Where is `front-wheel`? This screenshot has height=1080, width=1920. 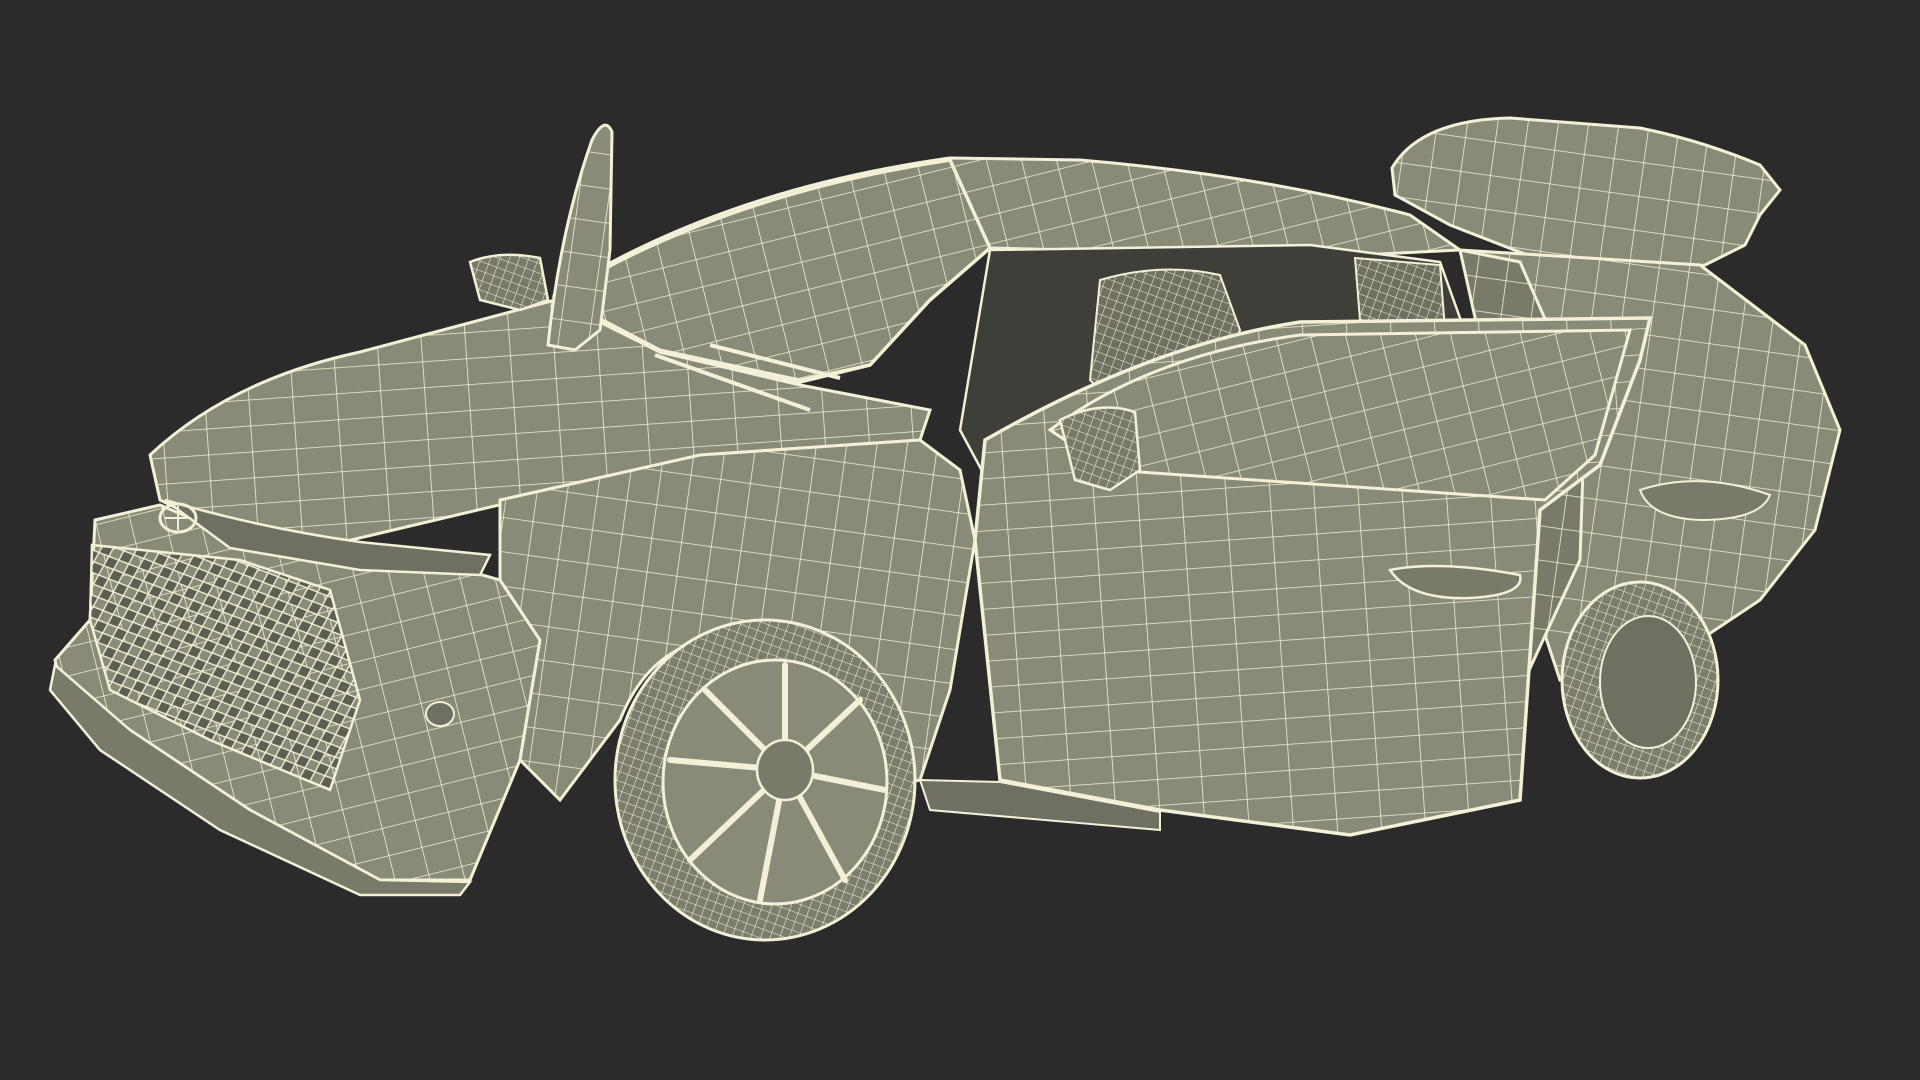
front-wheel is located at coordinates (765, 780).